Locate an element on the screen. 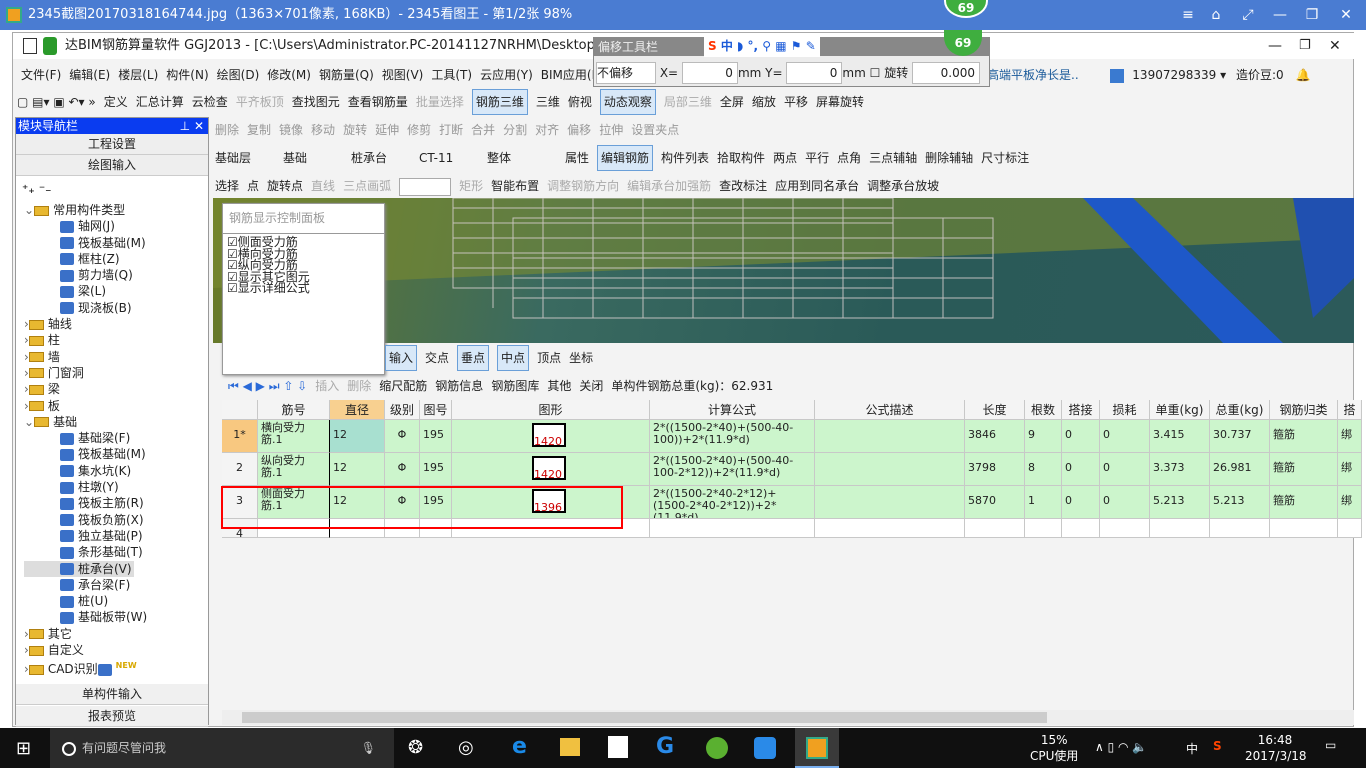 The height and width of the screenshot is (768, 1366). grid-button: 钢筋信息 is located at coordinates (459, 386).